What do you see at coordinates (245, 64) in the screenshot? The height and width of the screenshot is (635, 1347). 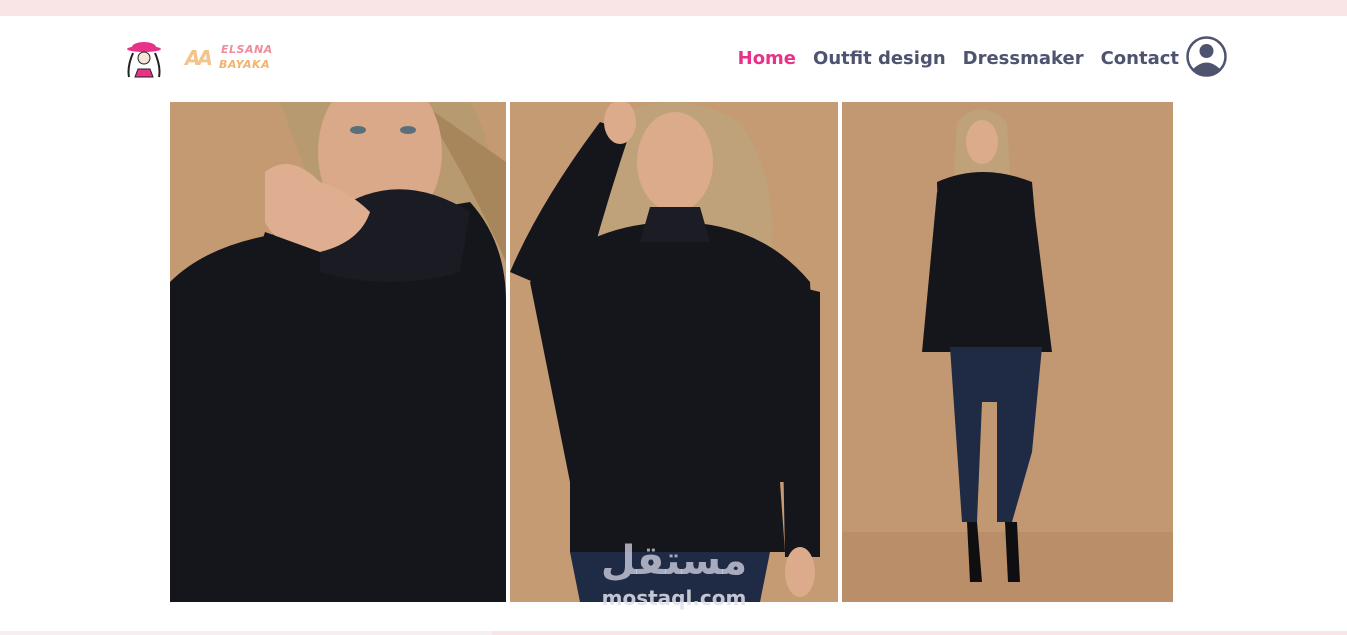 I see `brand-name-line2: BAYAKA` at bounding box center [245, 64].